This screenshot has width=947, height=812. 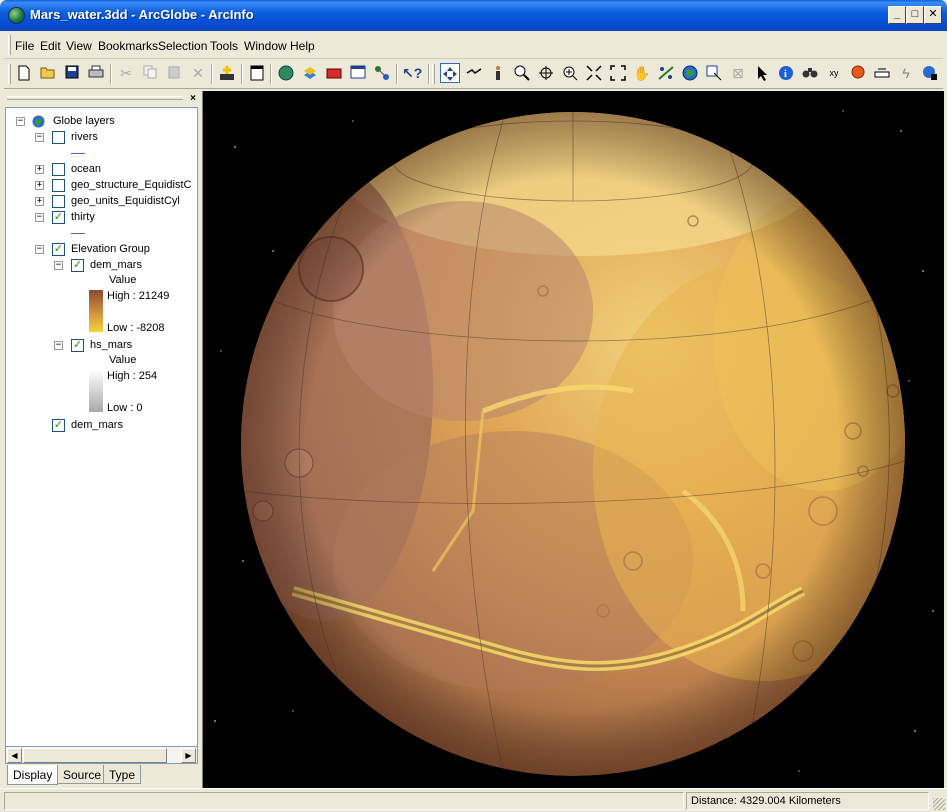 What do you see at coordinates (618, 73) in the screenshot?
I see `extent-icon` at bounding box center [618, 73].